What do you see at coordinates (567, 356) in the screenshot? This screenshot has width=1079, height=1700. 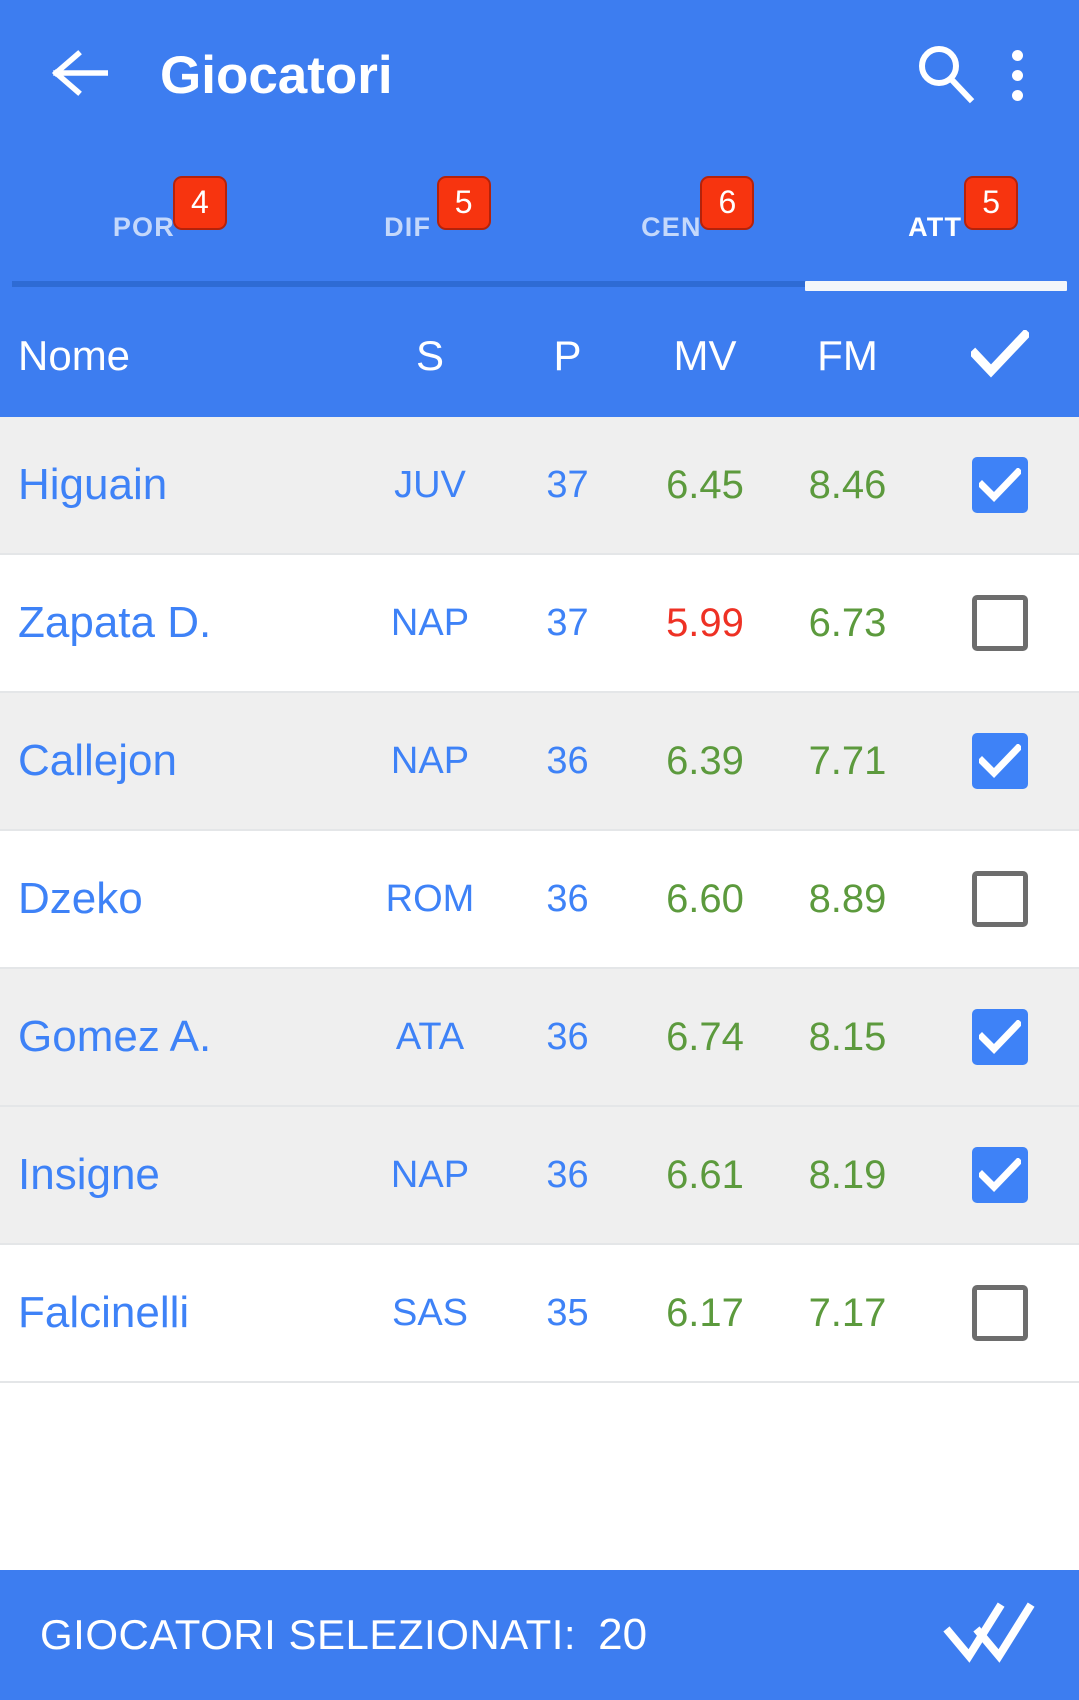 I see `column-header-p: P` at bounding box center [567, 356].